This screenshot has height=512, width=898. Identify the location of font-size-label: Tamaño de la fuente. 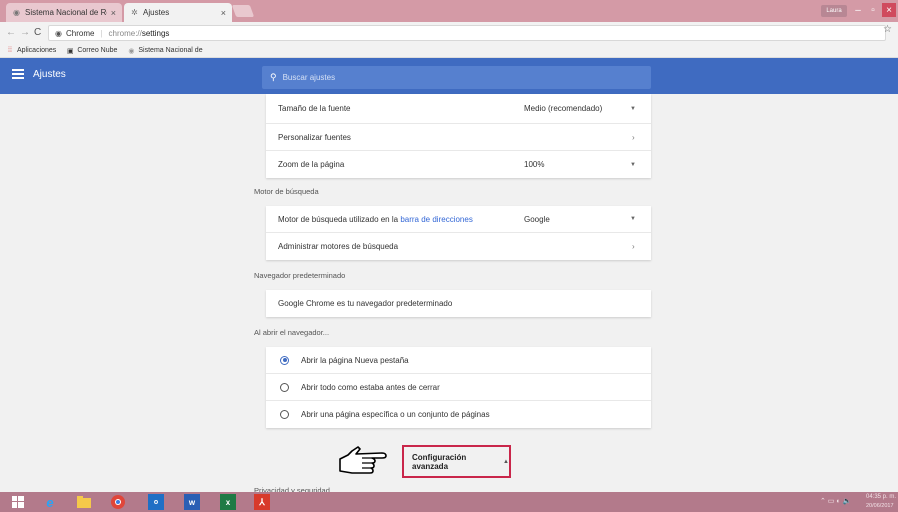
(314, 108).